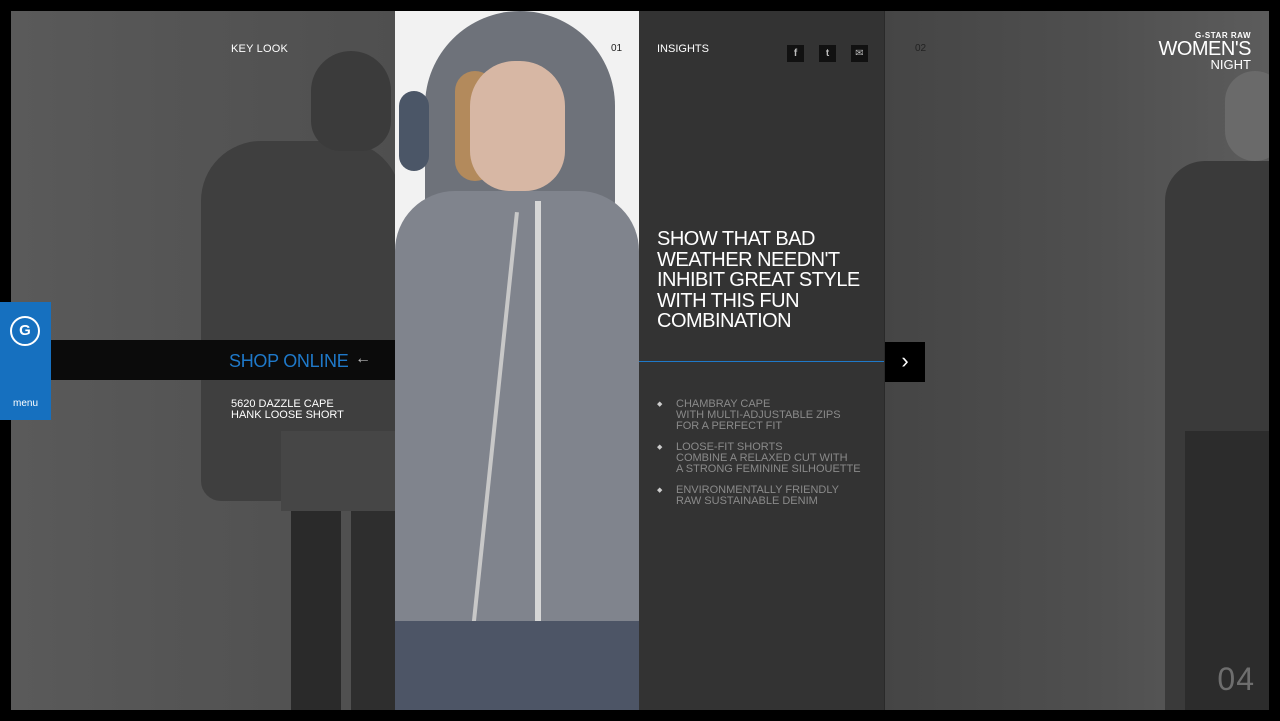  Describe the element at coordinates (25, 331) in the screenshot. I see `gstar-logo-icon: G` at that location.